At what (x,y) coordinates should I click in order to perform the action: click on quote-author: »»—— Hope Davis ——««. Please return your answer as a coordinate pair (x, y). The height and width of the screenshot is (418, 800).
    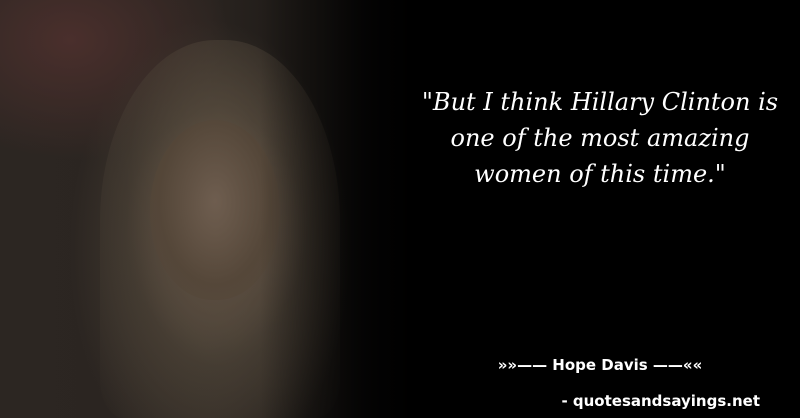
    Looking at the image, I should click on (600, 365).